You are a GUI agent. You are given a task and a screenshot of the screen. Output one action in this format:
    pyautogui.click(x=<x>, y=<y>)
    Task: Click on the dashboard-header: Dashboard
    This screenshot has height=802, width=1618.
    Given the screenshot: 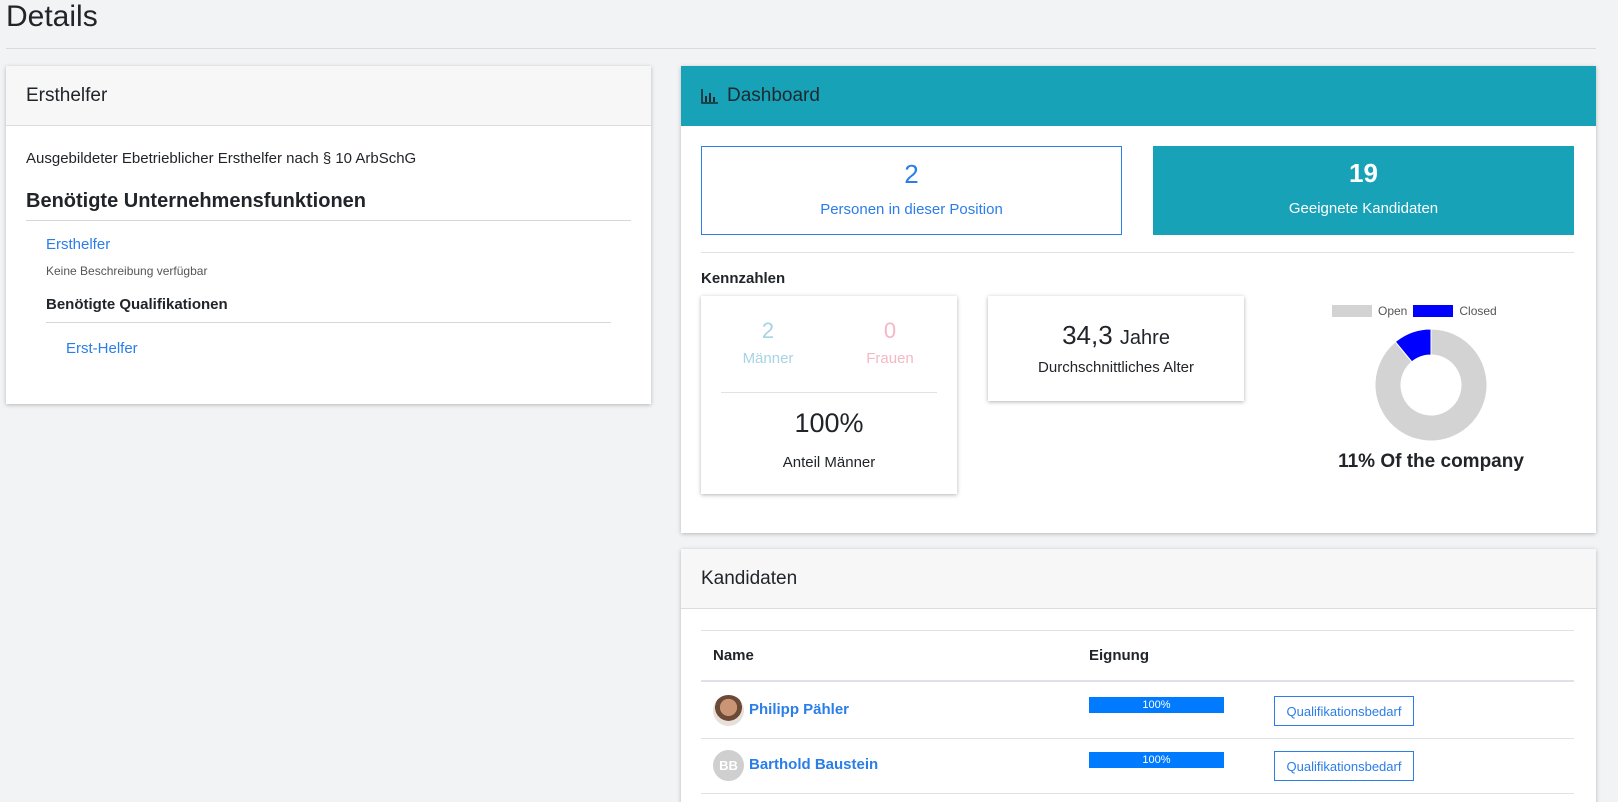 What is the action you would take?
    pyautogui.click(x=1138, y=96)
    